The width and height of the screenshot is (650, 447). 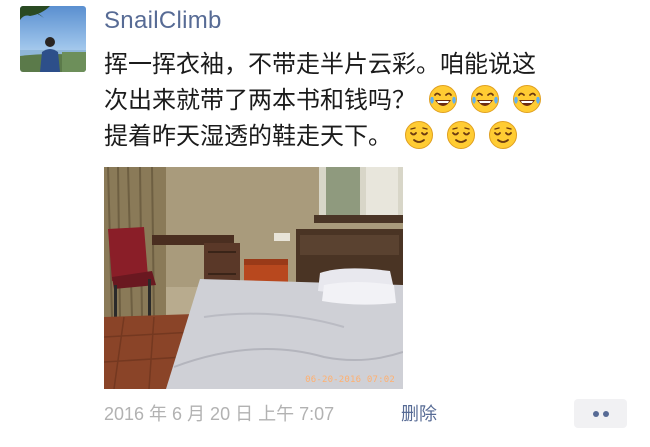 I want to click on avatar-image, so click(x=53, y=39).